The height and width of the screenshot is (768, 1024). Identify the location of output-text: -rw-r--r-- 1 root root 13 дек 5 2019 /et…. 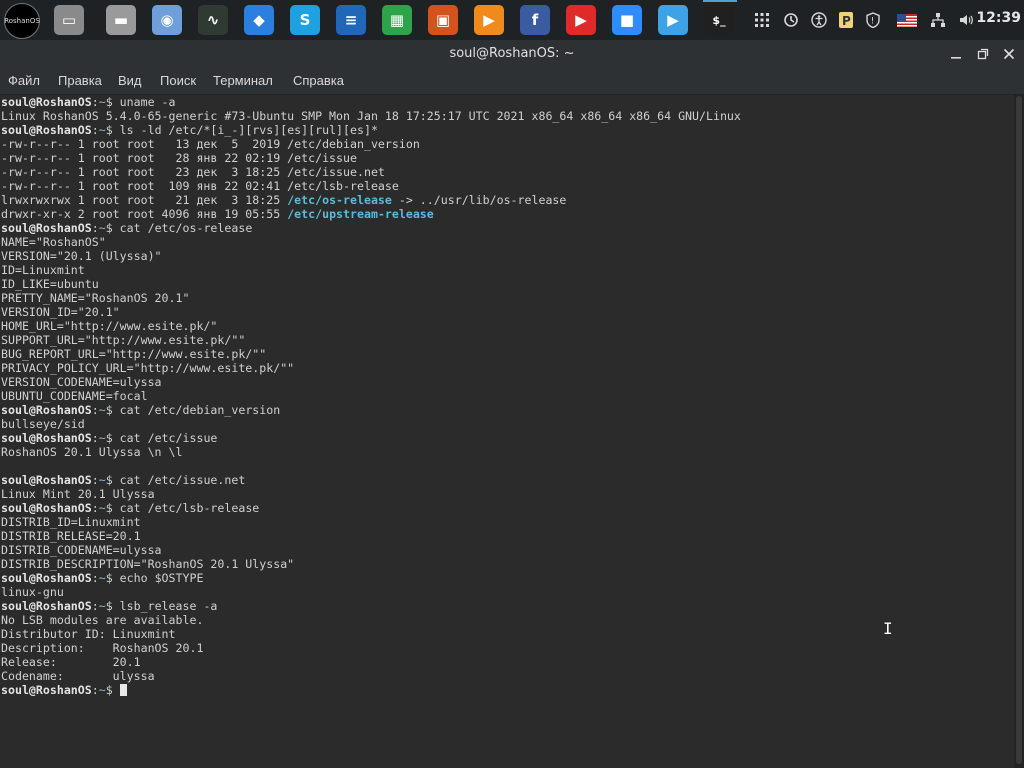
(210, 144).